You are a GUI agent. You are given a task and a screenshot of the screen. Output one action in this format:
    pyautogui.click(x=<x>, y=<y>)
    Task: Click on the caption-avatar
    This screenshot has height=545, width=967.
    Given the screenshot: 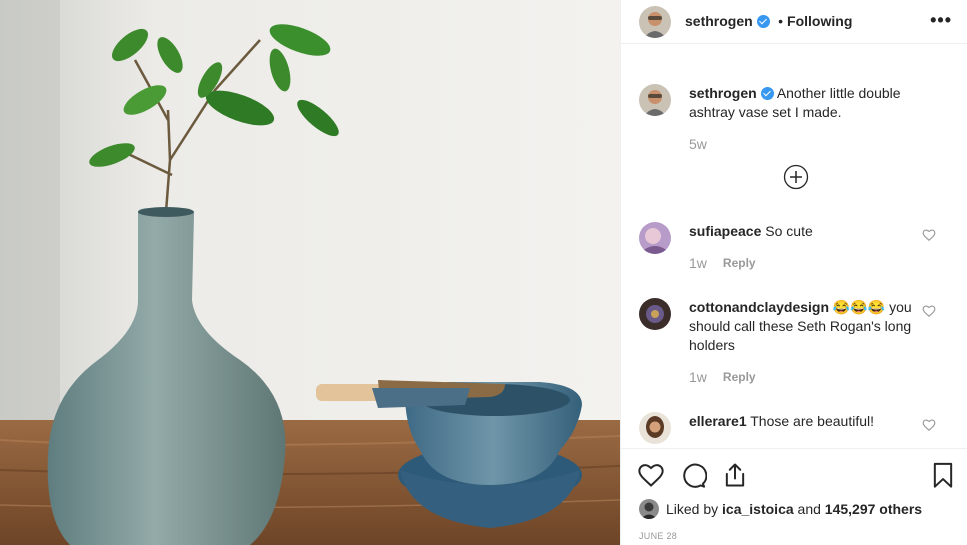 What is the action you would take?
    pyautogui.click(x=655, y=100)
    